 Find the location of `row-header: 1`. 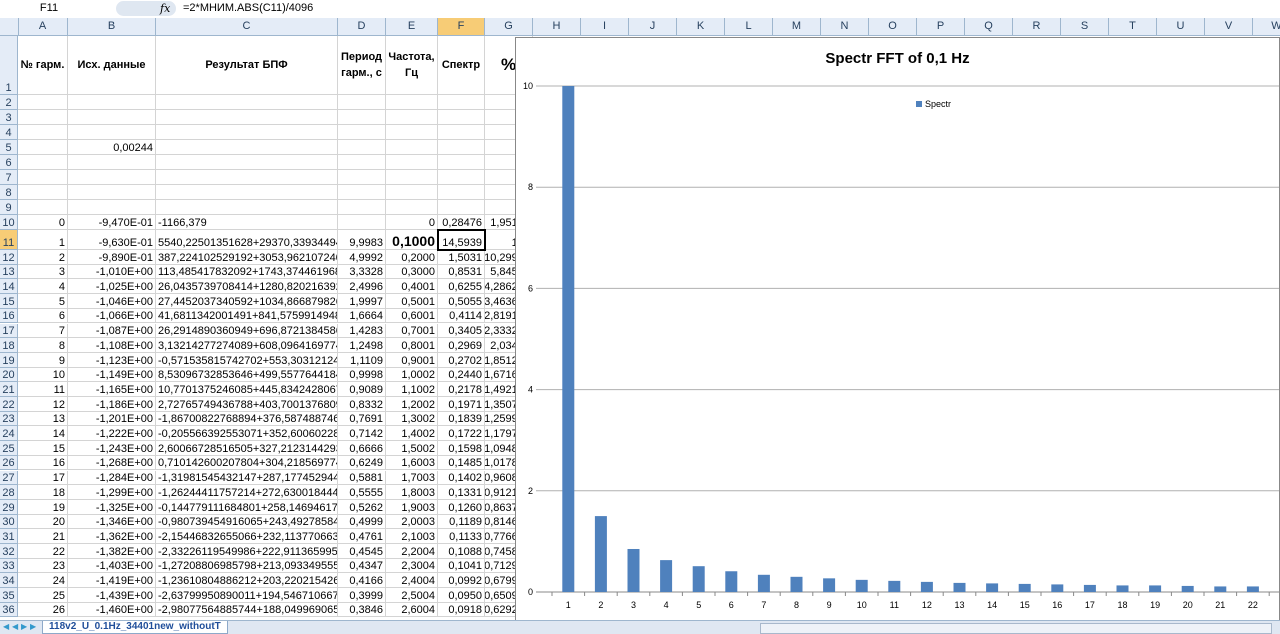

row-header: 1 is located at coordinates (9, 65).